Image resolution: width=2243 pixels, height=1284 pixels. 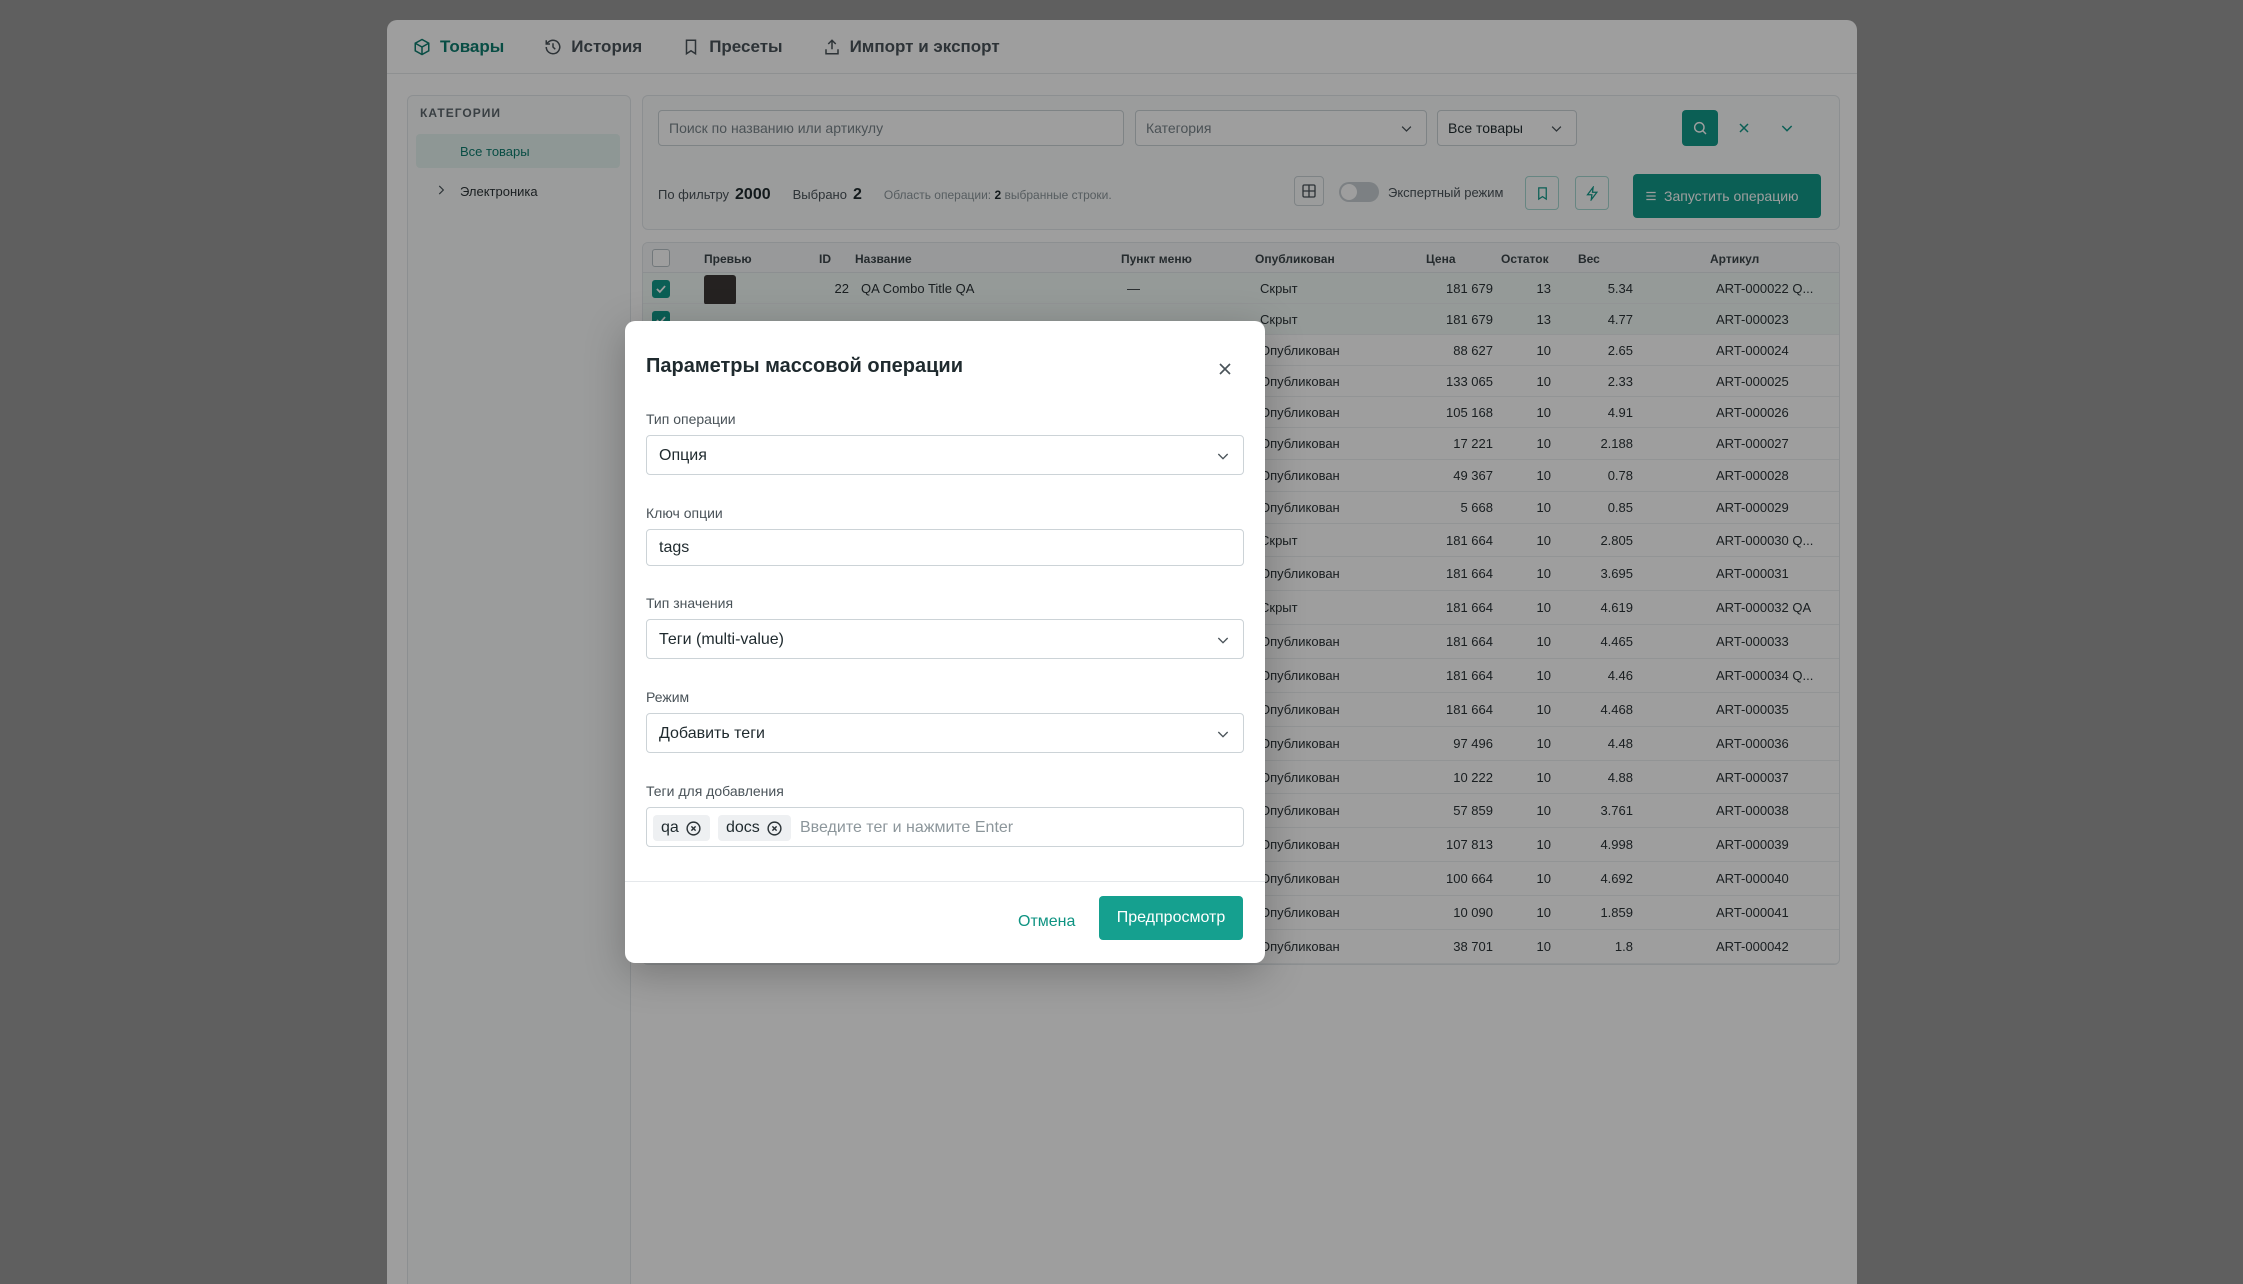 What do you see at coordinates (668, 697) in the screenshot?
I see `mode-label: Режим` at bounding box center [668, 697].